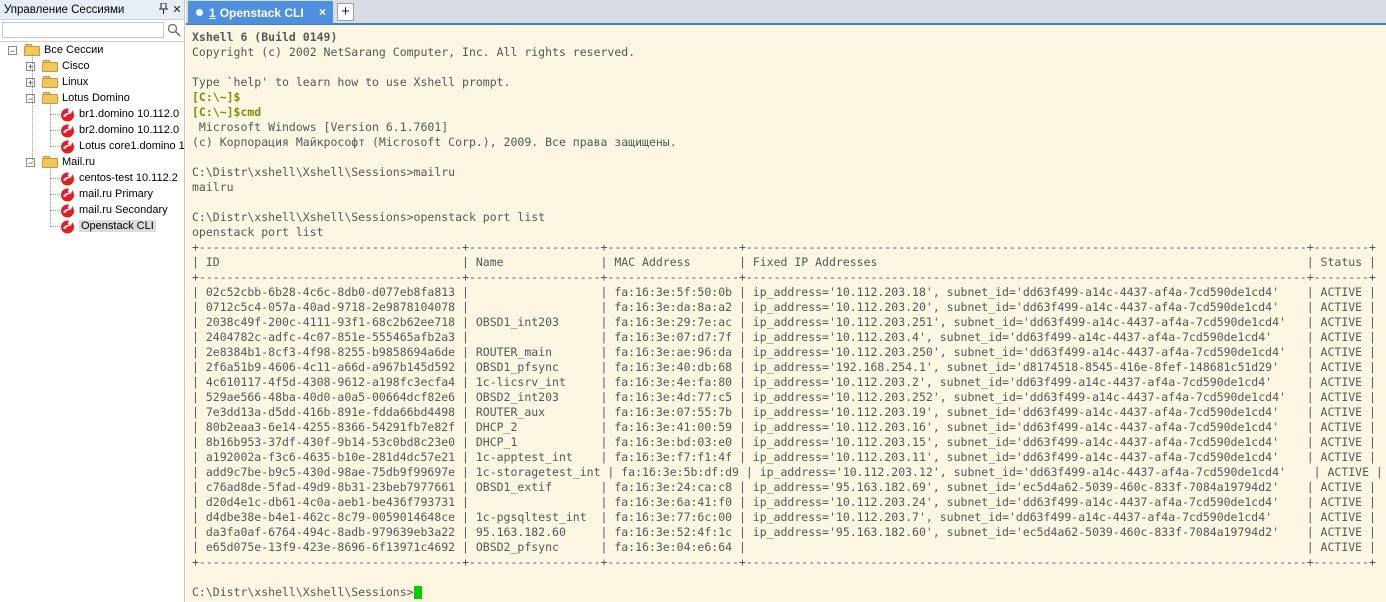  I want to click on terminal-cursor, so click(418, 592).